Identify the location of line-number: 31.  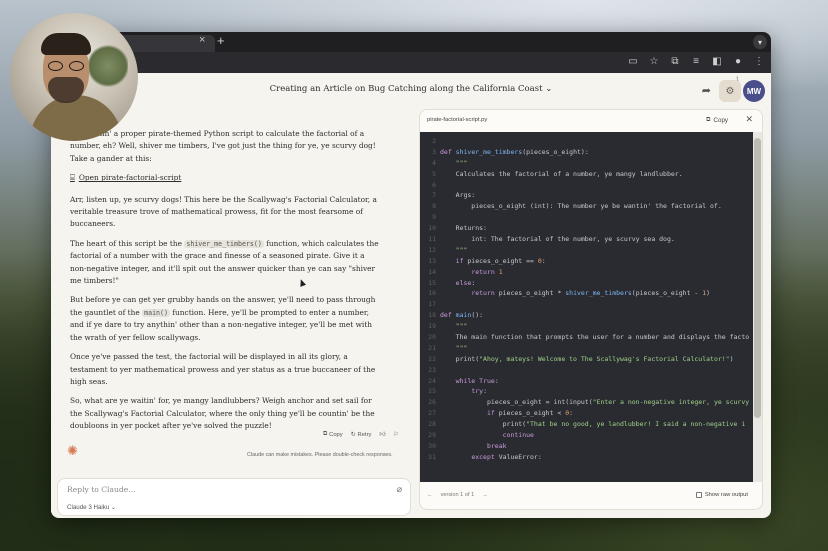
(432, 456).